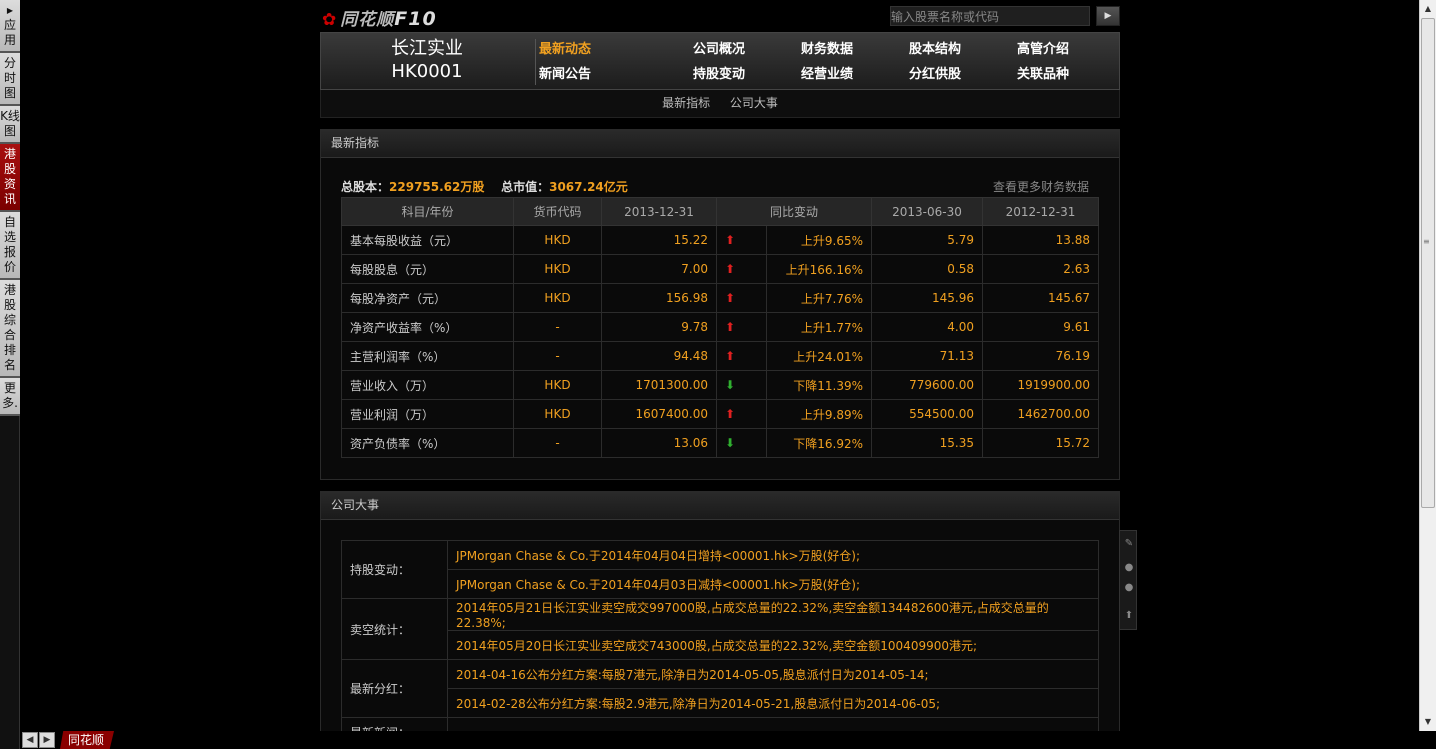  Describe the element at coordinates (47, 740) in the screenshot. I see `next-tab-button: ▶` at that location.